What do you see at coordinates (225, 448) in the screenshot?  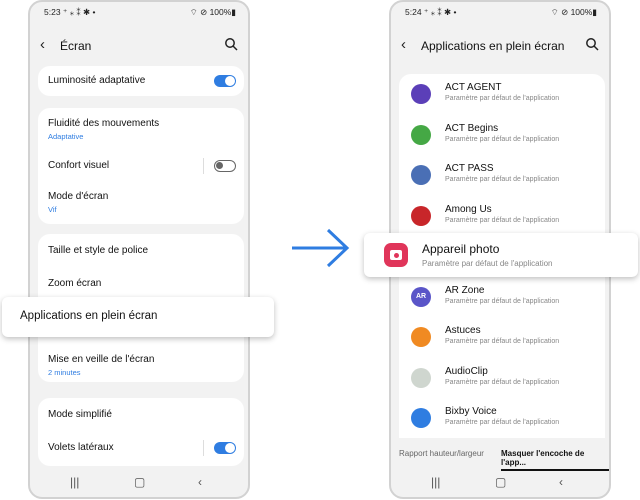 I see `volets-toggle` at bounding box center [225, 448].